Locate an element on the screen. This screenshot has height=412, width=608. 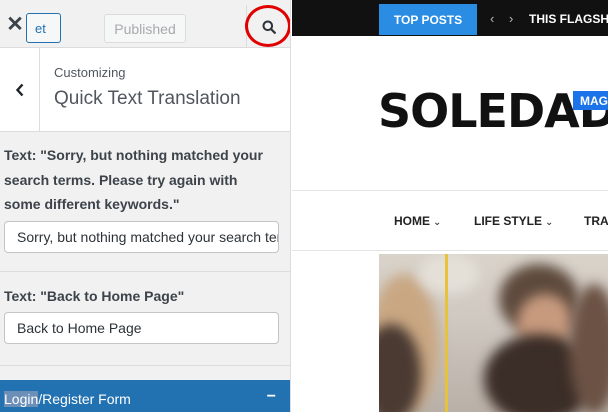
section-label: Login/Register Form is located at coordinates (67, 399).